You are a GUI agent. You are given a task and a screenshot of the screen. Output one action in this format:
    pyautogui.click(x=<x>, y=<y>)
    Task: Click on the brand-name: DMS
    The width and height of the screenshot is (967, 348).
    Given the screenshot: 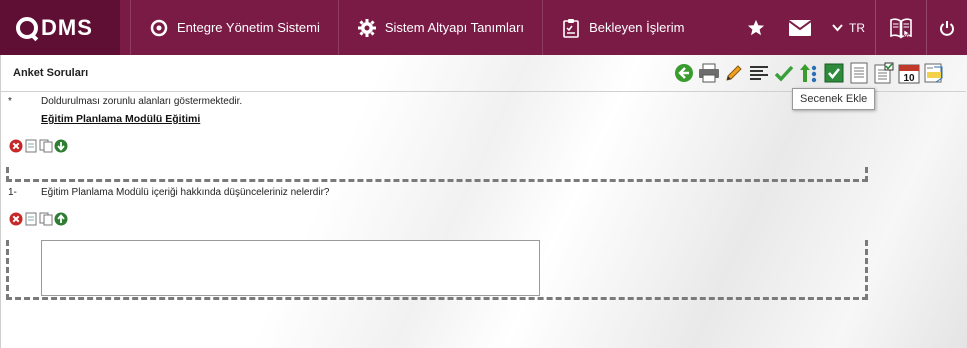 What is the action you would take?
    pyautogui.click(x=67, y=27)
    